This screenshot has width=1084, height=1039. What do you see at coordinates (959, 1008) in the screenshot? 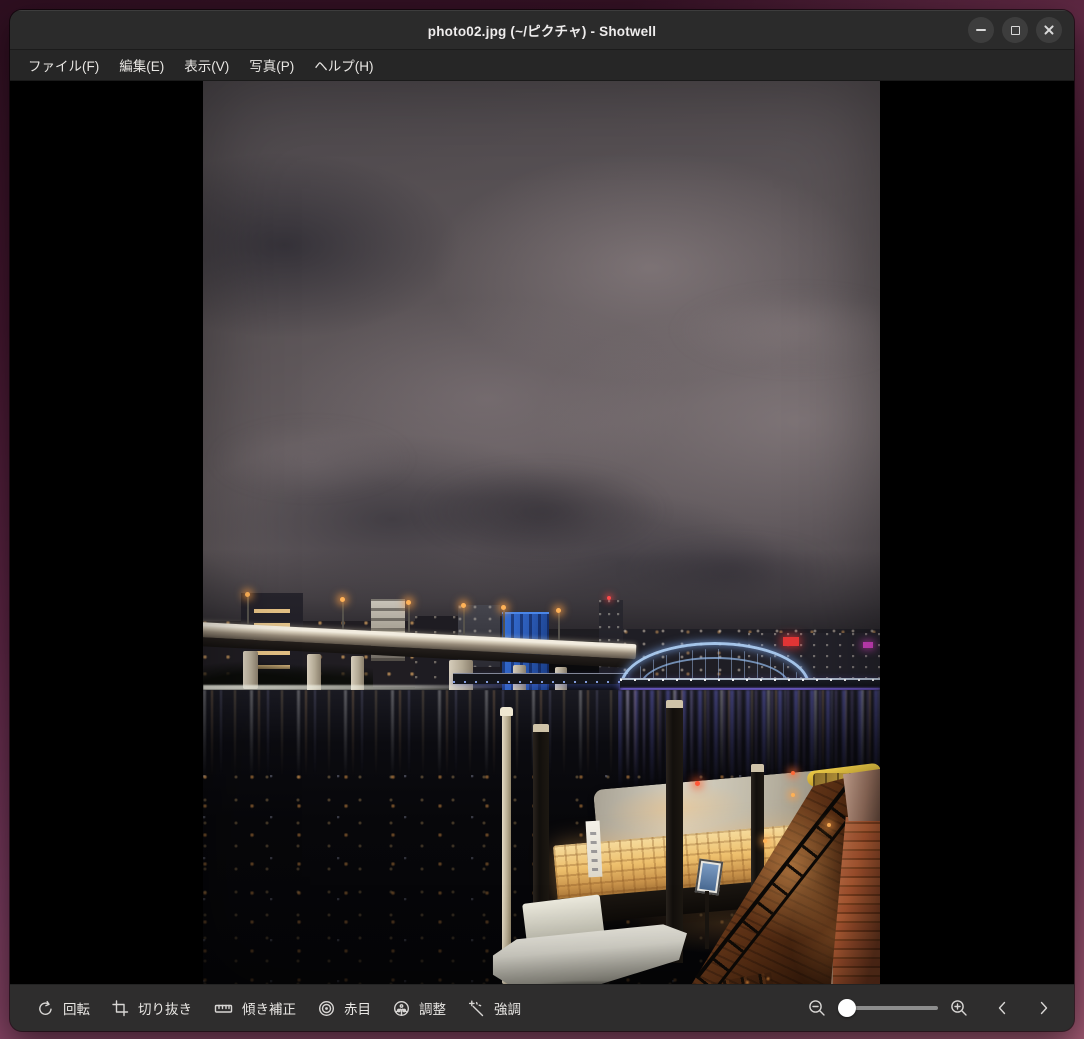
I see `zoom-in-icon` at bounding box center [959, 1008].